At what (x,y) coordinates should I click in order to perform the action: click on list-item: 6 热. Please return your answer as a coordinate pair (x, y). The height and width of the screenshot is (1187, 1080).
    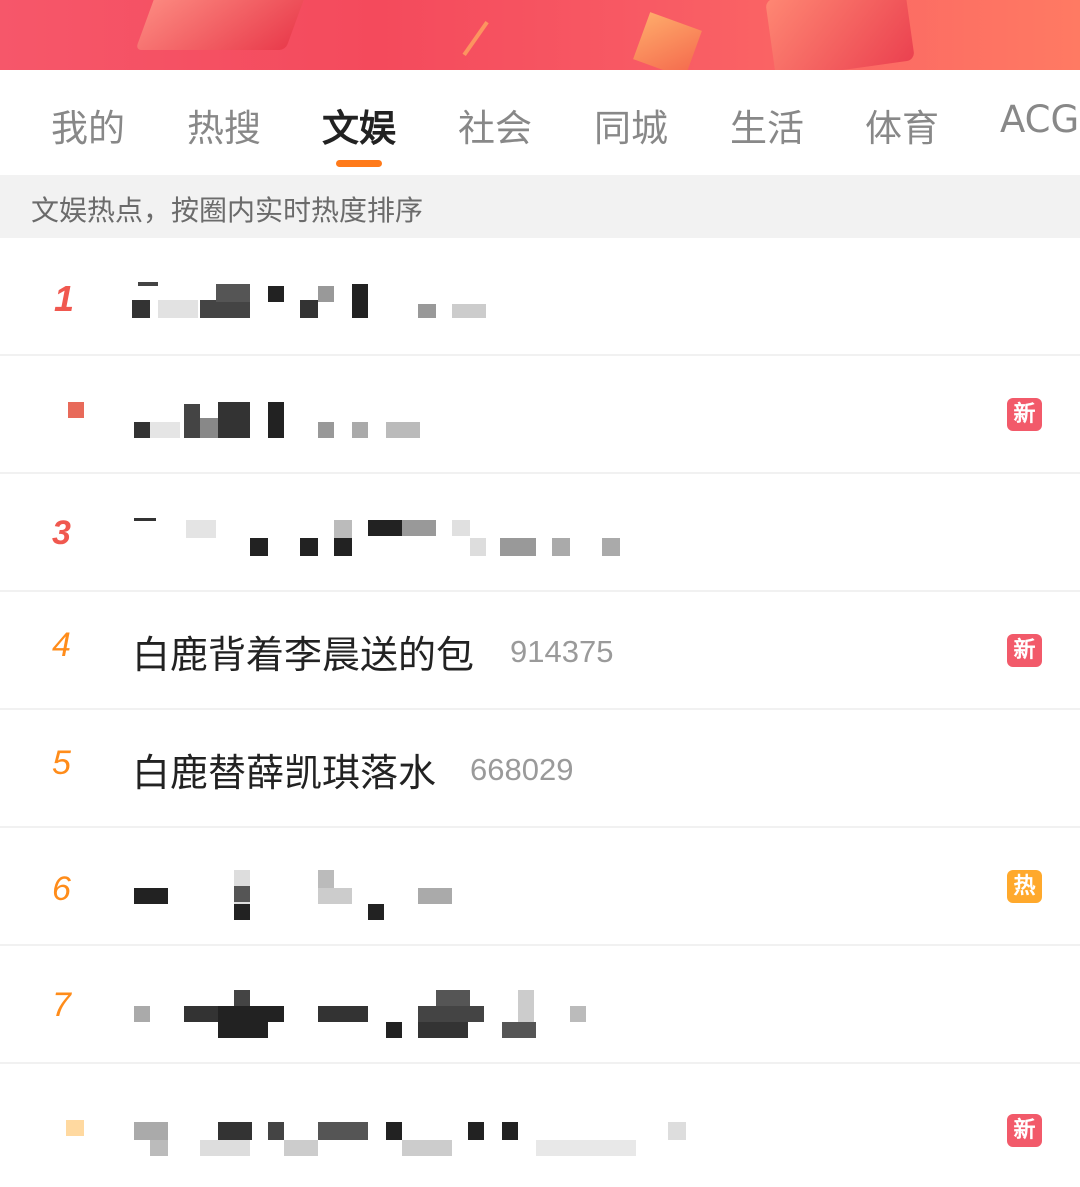
    Looking at the image, I should click on (540, 887).